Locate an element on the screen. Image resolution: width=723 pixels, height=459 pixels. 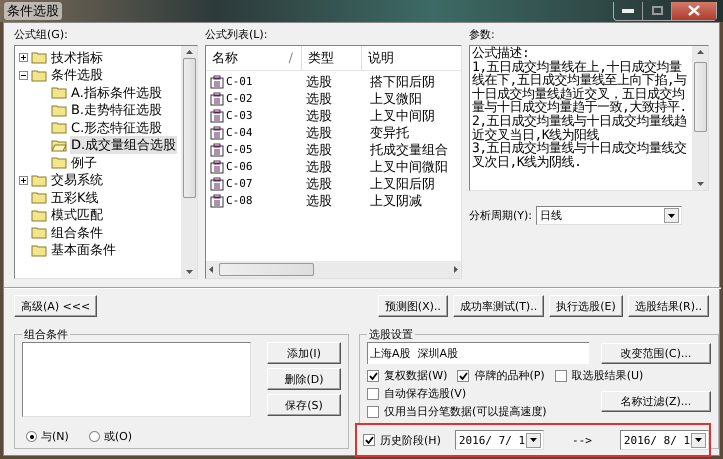
table-cell: C-04 is located at coordinates (239, 132).